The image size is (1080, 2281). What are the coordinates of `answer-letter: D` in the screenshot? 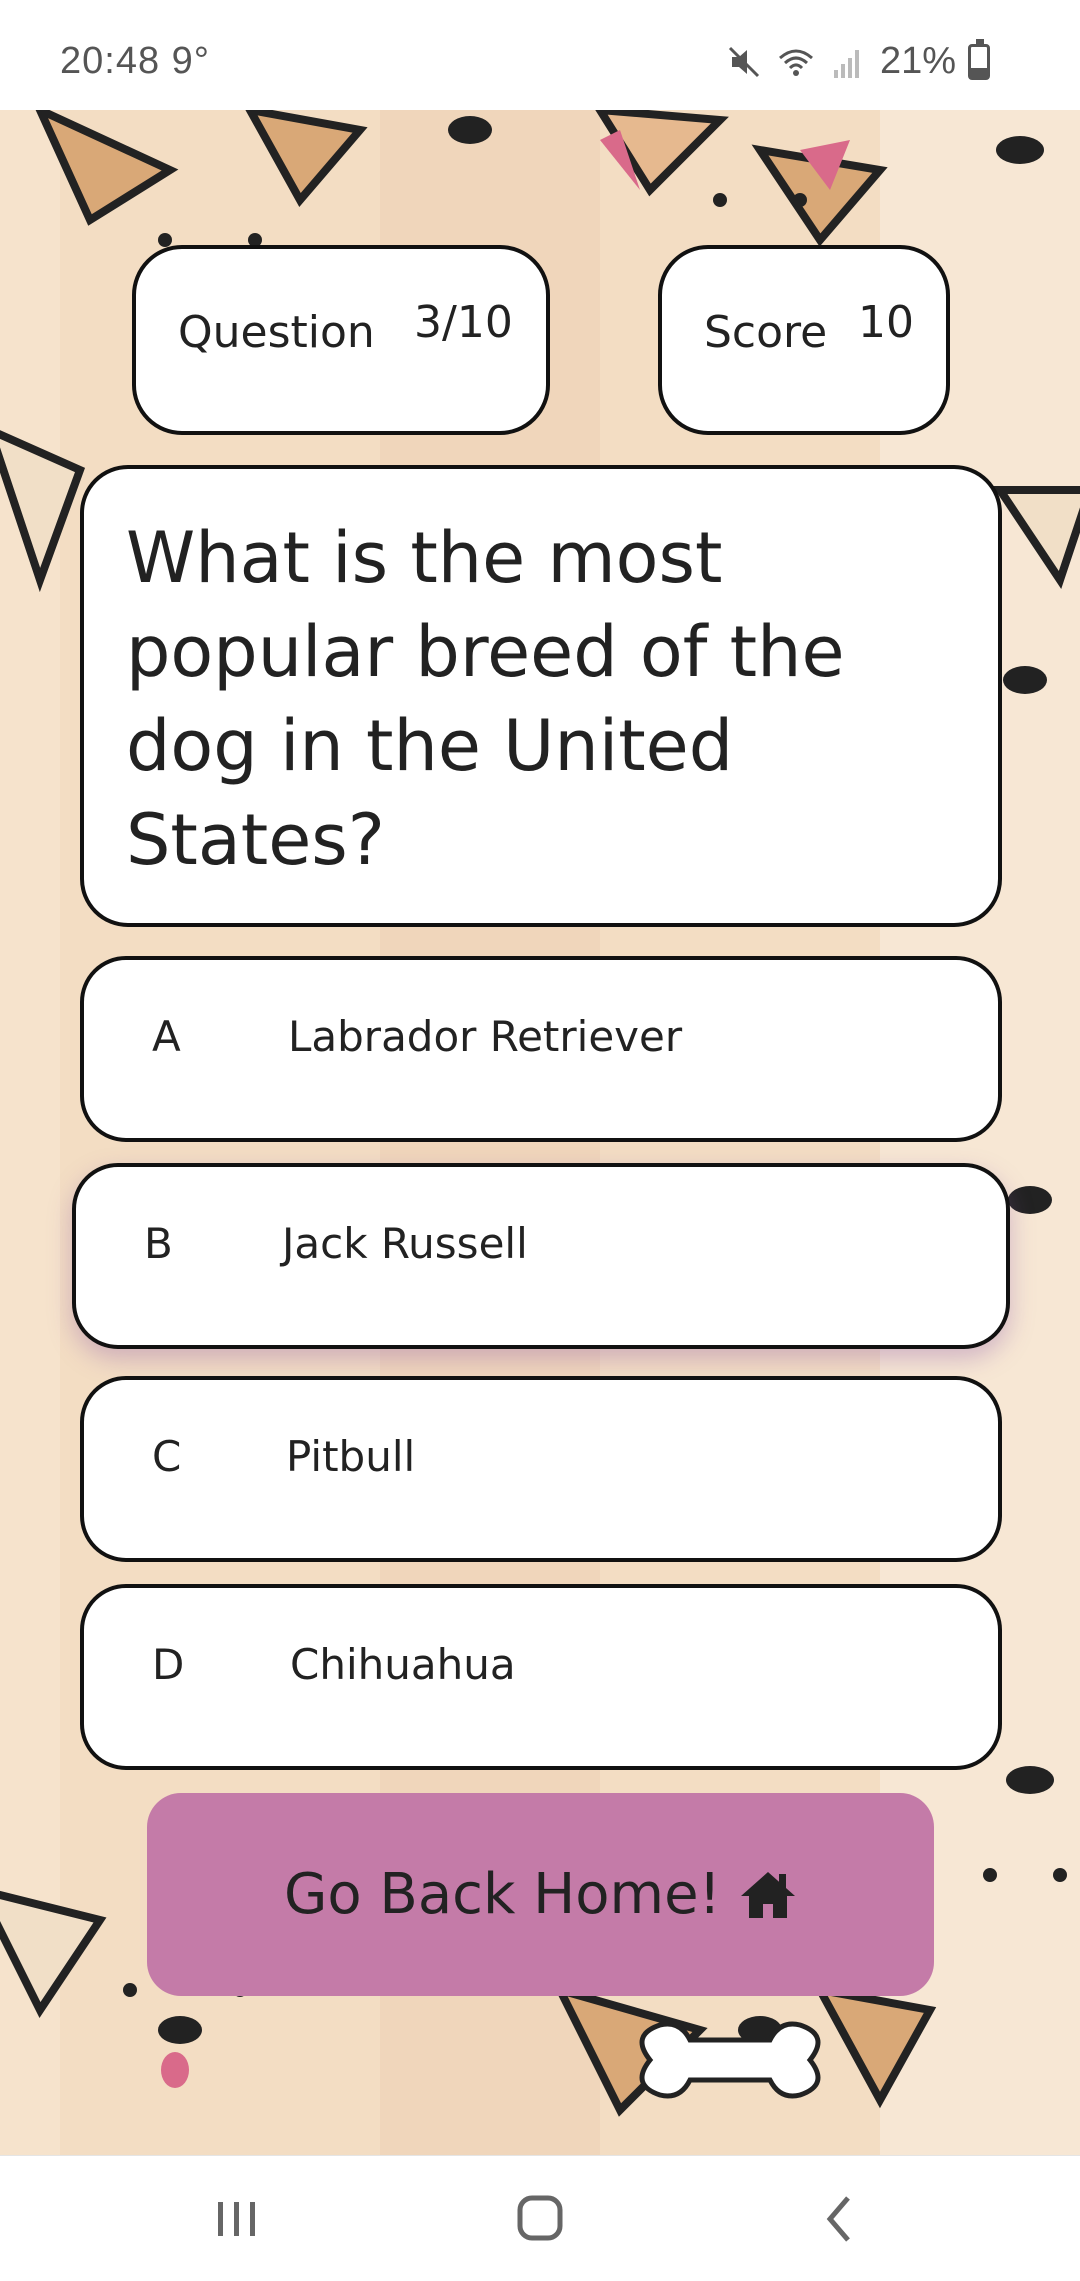 It's located at (168, 1664).